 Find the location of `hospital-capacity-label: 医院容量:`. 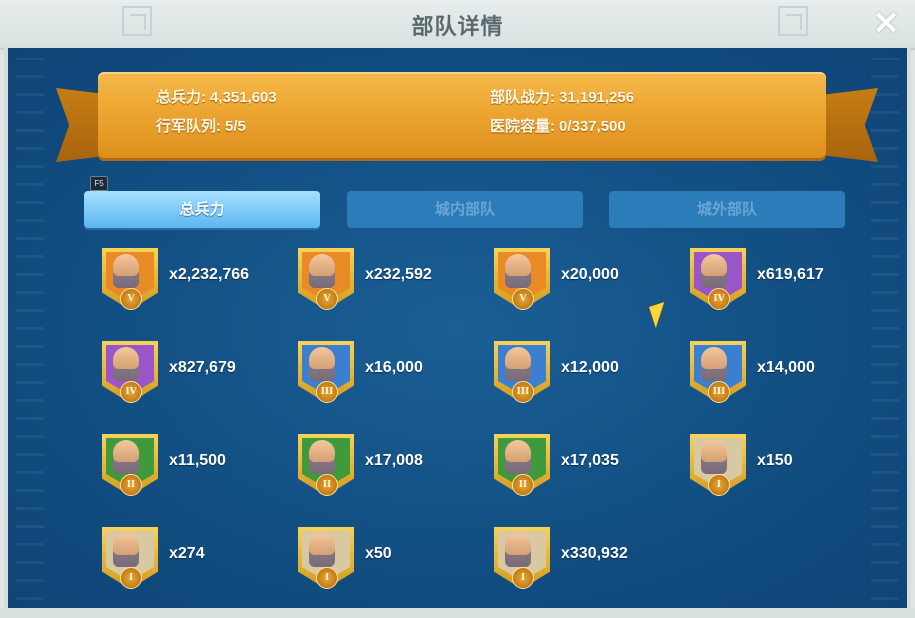

hospital-capacity-label: 医院容量: is located at coordinates (522, 126).